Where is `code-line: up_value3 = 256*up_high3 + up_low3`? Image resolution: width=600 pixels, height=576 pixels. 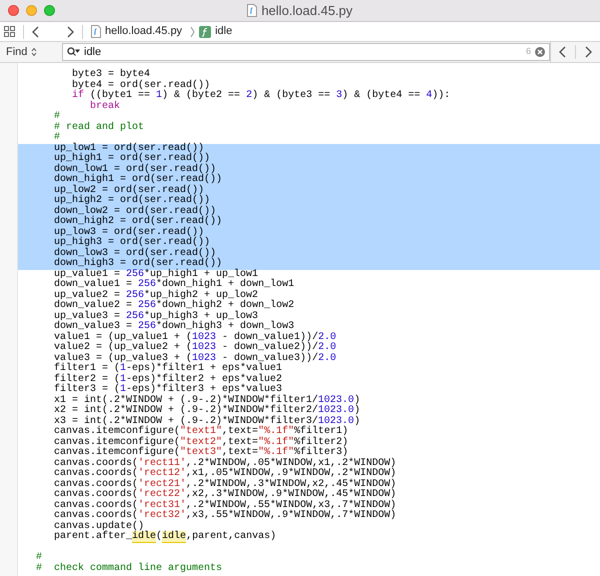 code-line: up_value3 = 256*up_high3 + up_low3 is located at coordinates (155, 317).